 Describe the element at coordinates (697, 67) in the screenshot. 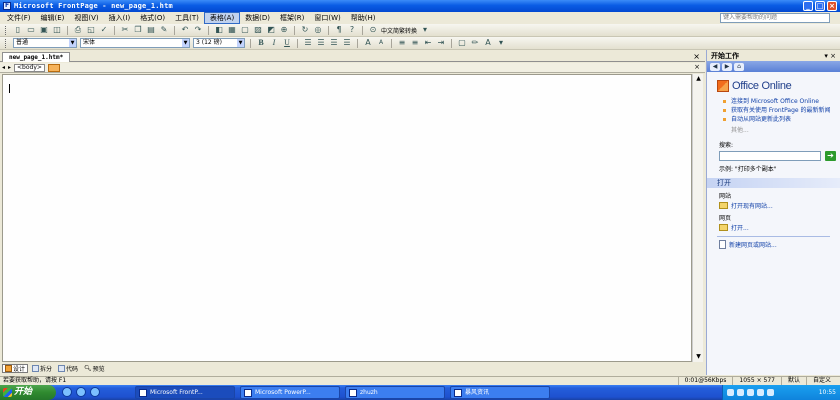

I see `close-tag-bar-icon: ×` at that location.